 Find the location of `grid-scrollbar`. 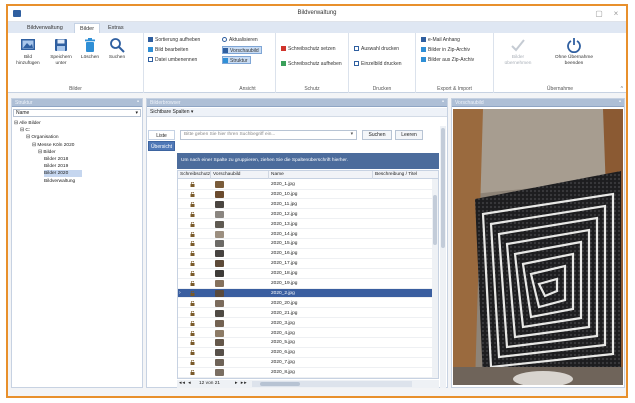

grid-scrollbar is located at coordinates (435, 278).